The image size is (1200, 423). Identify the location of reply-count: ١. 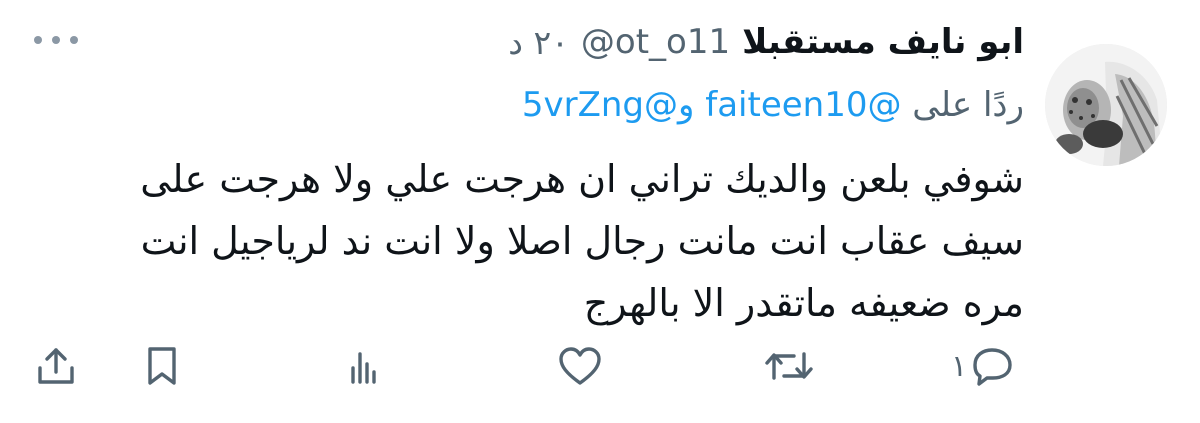
(959, 366).